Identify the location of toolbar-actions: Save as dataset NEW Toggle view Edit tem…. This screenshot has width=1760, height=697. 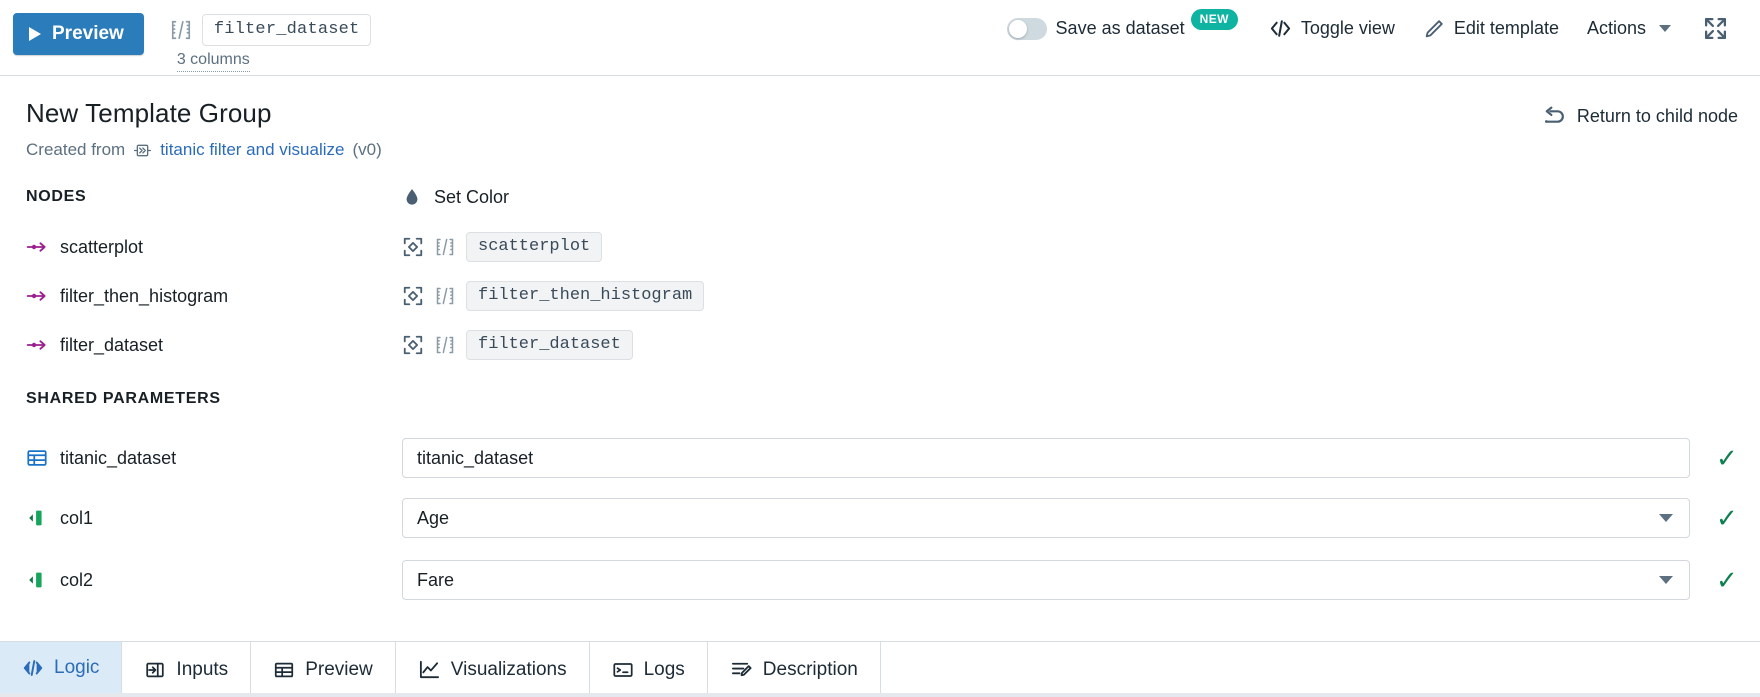
(1367, 28).